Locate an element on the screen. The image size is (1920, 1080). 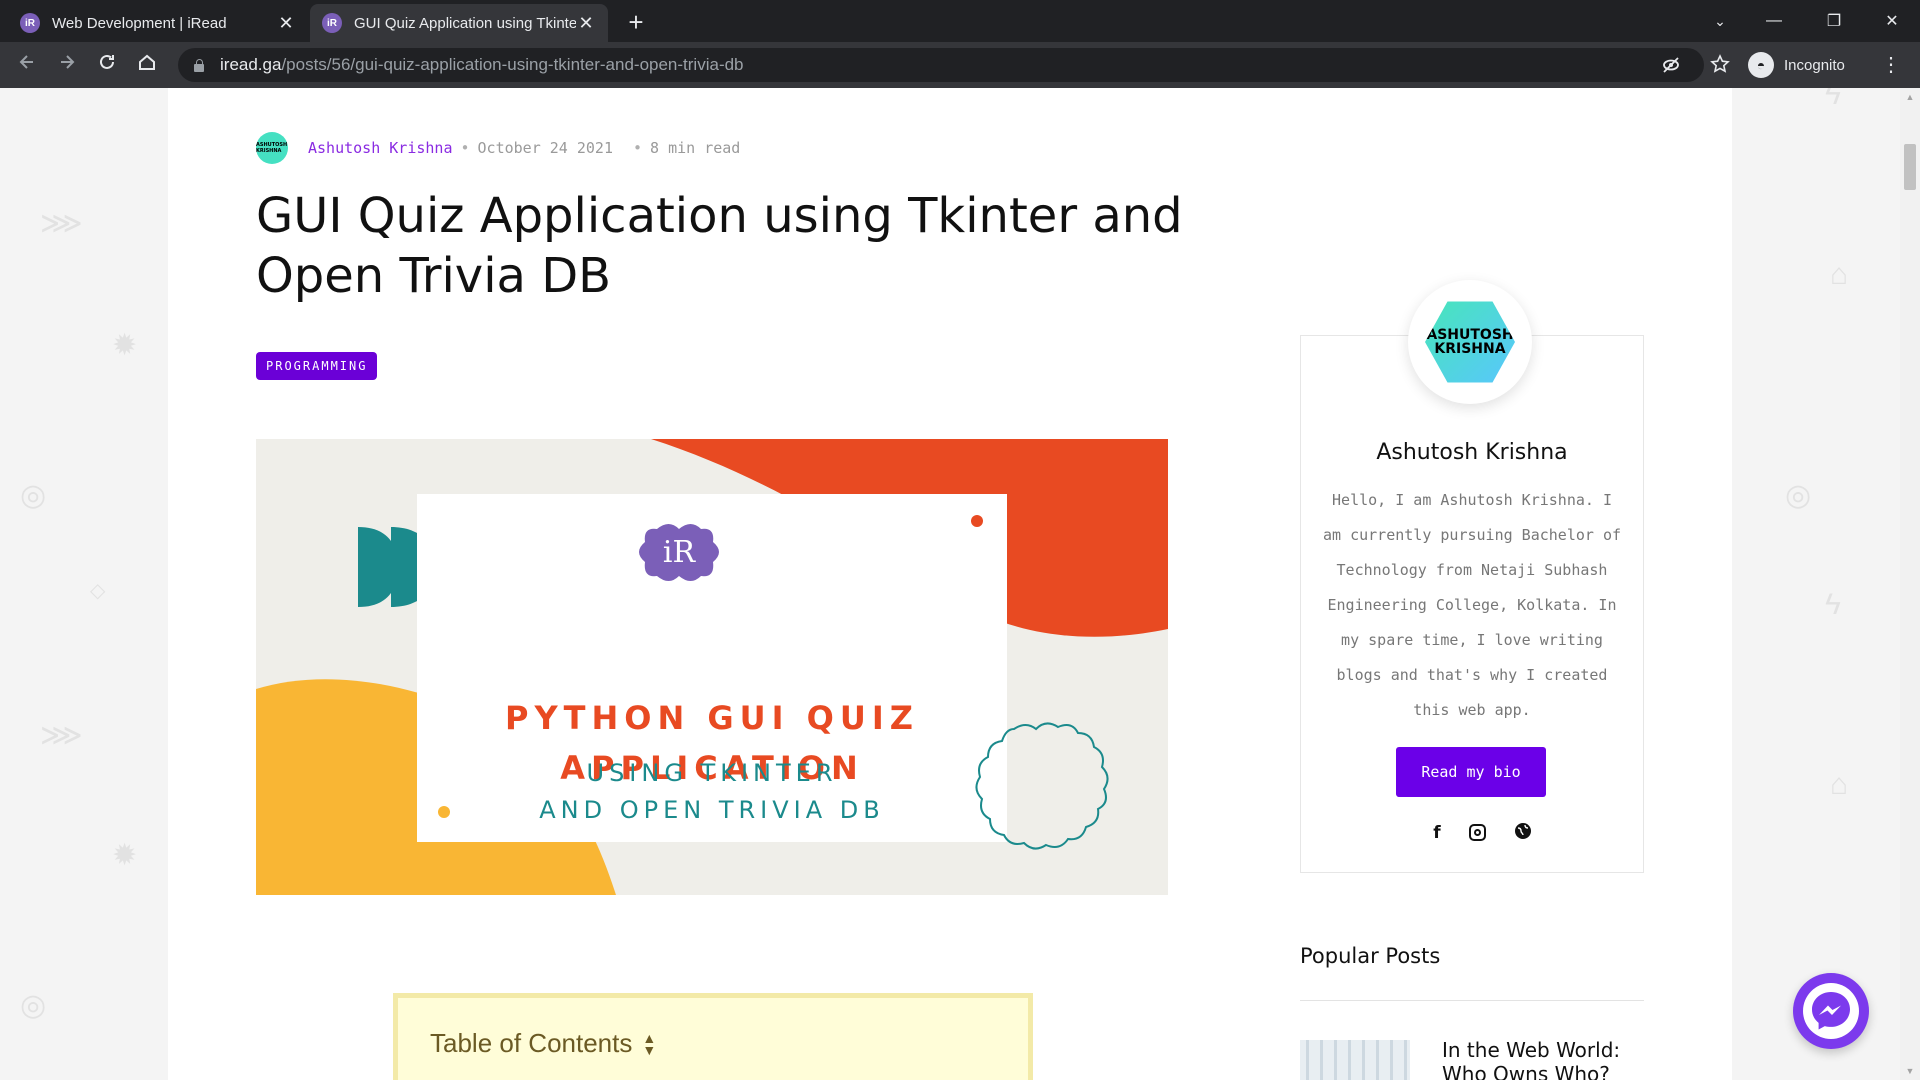
scrollbar-thumb is located at coordinates (1910, 167).